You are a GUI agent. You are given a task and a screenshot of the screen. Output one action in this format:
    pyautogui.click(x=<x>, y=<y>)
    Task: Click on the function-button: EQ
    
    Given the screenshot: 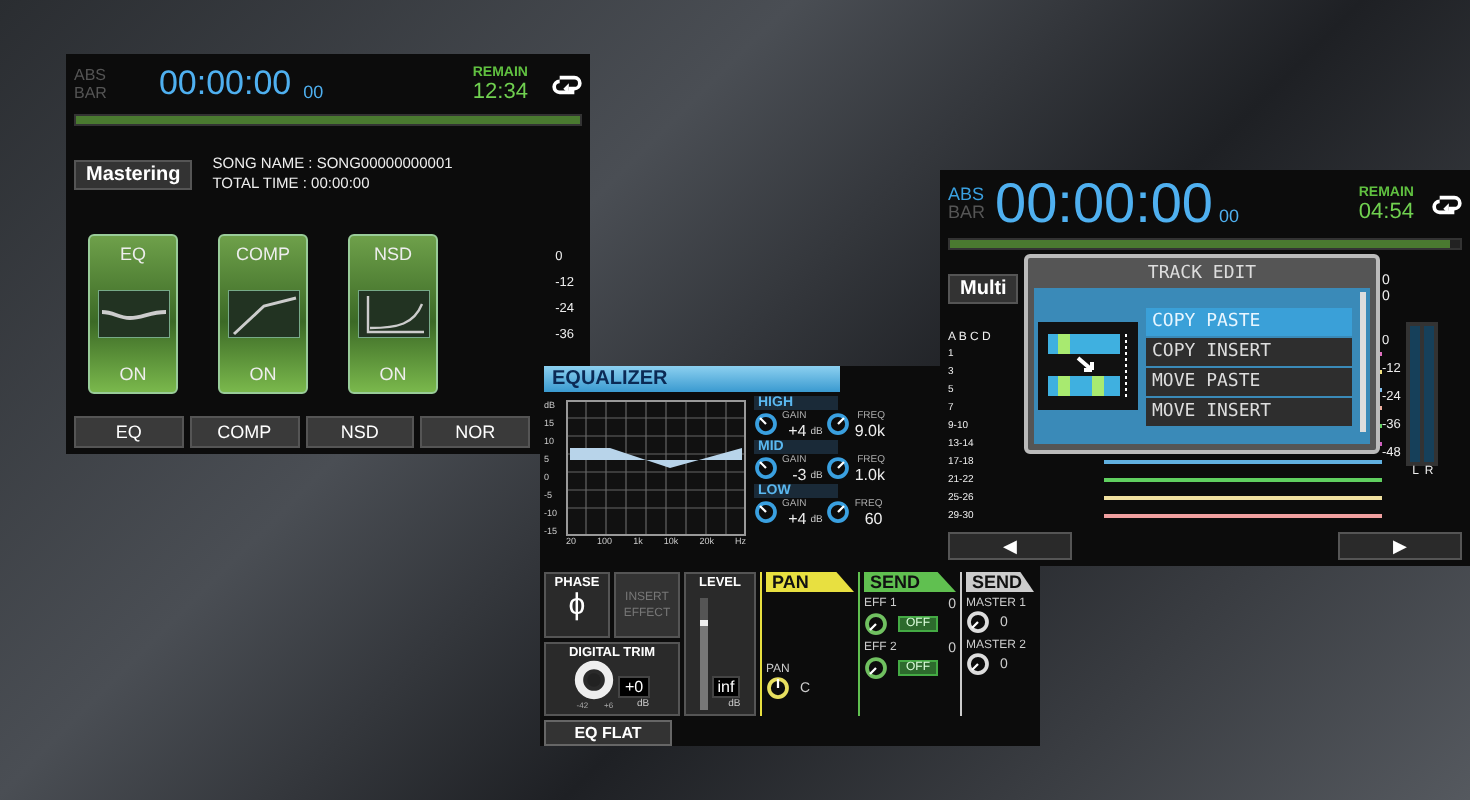 What is the action you would take?
    pyautogui.click(x=129, y=432)
    